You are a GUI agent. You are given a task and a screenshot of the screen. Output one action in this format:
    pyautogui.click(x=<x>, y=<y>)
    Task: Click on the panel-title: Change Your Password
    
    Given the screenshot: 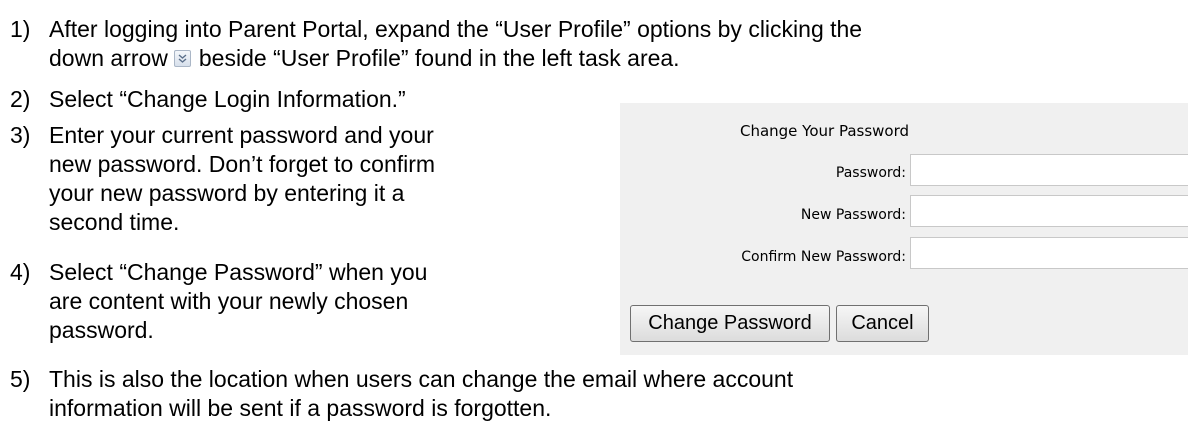 What is the action you would take?
    pyautogui.click(x=824, y=131)
    